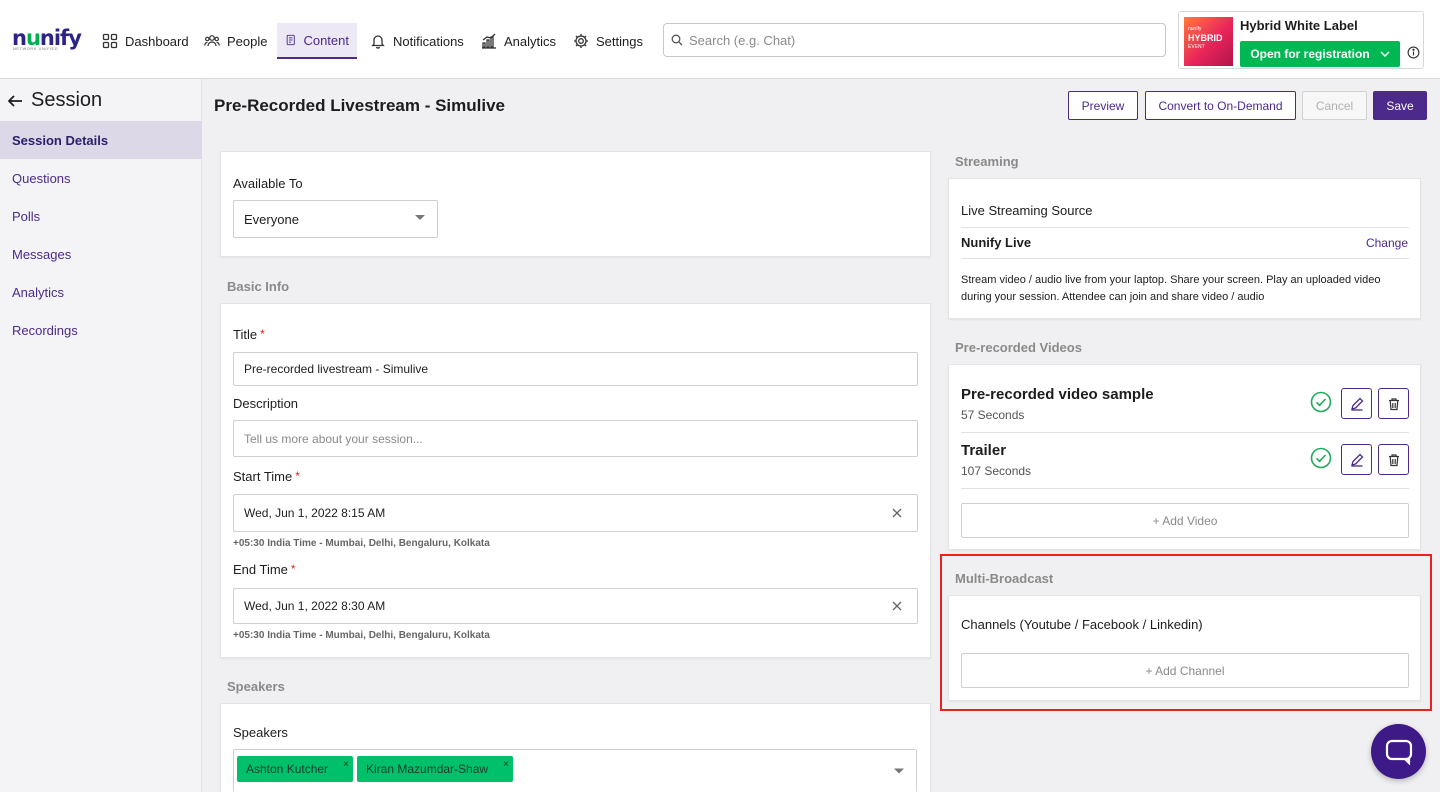  Describe the element at coordinates (575, 369) in the screenshot. I see `title-input: Pre-recorded livestream - Simulive` at that location.